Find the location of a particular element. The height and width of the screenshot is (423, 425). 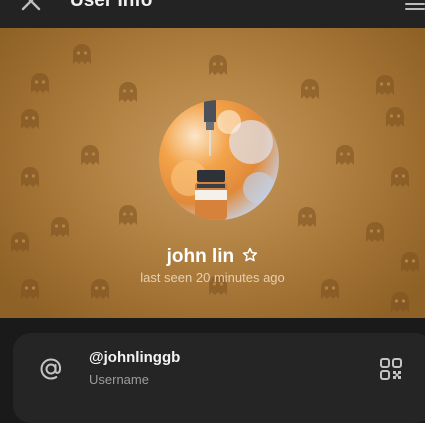

star-icon is located at coordinates (250, 255).